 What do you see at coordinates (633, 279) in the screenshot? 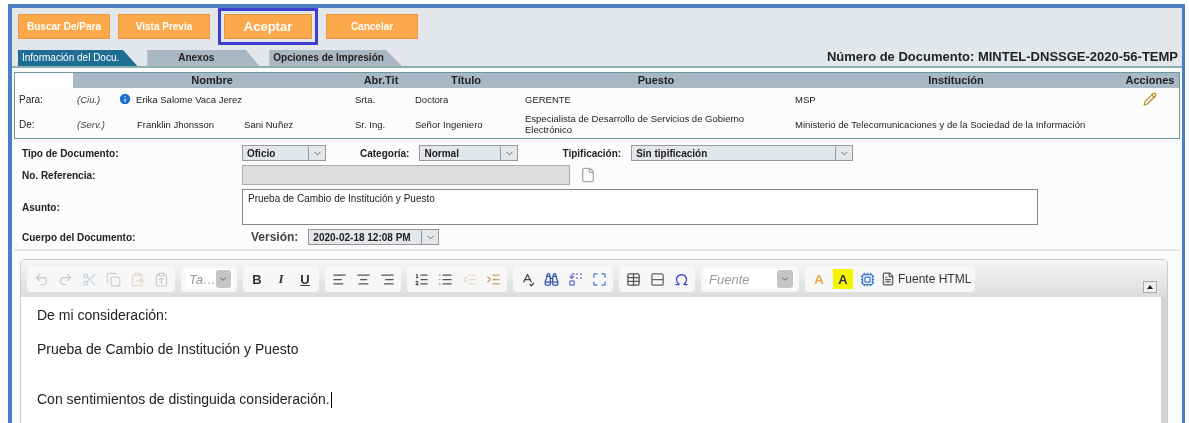
I see `table-icon` at bounding box center [633, 279].